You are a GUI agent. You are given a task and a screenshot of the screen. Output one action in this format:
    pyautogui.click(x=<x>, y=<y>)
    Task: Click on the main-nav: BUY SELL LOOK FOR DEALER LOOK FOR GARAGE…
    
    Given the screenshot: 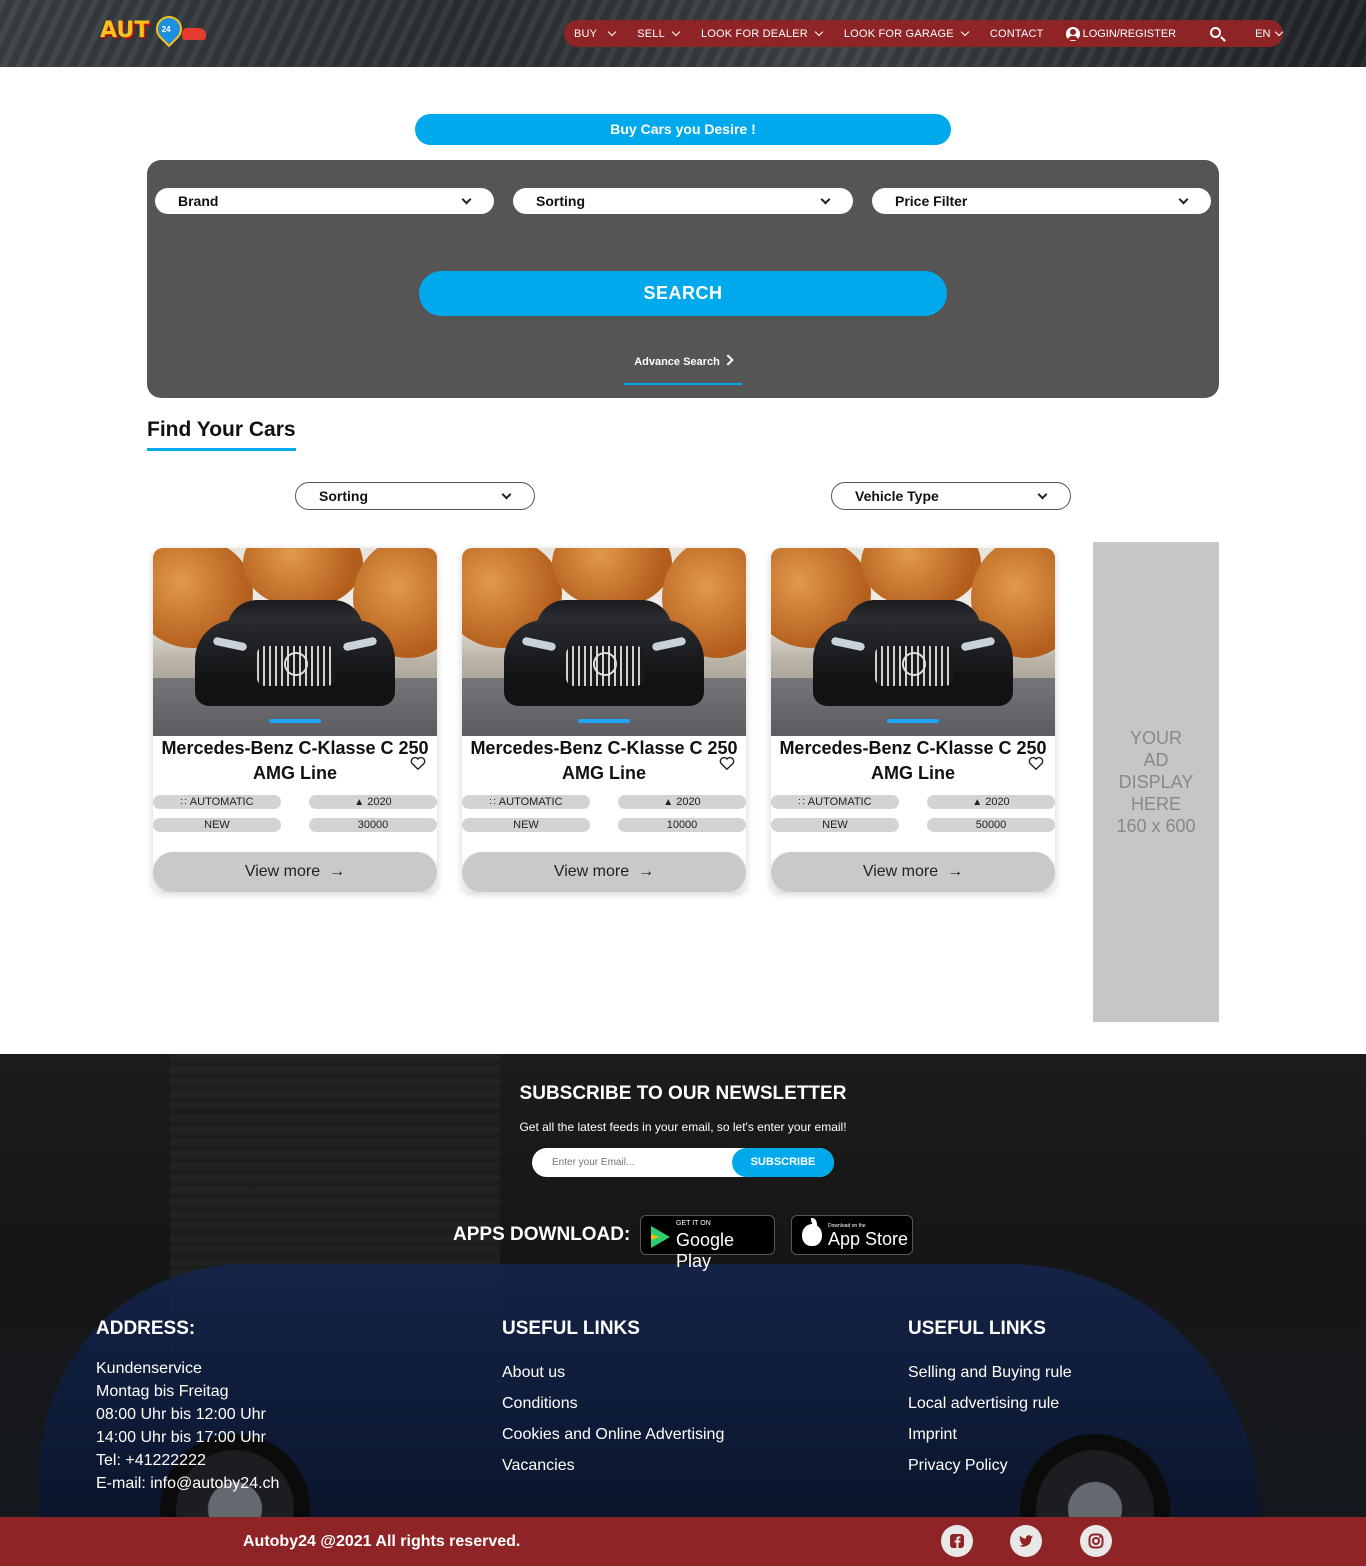 What is the action you would take?
    pyautogui.click(x=924, y=33)
    